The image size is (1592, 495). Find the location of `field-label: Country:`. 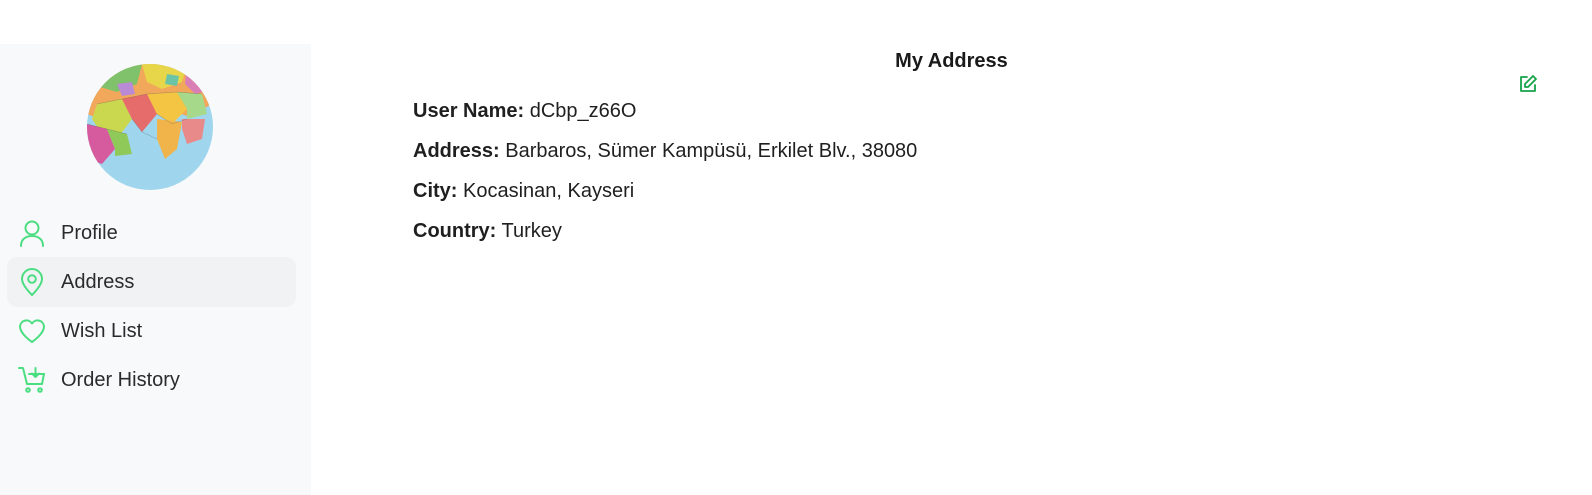

field-label: Country: is located at coordinates (455, 231).